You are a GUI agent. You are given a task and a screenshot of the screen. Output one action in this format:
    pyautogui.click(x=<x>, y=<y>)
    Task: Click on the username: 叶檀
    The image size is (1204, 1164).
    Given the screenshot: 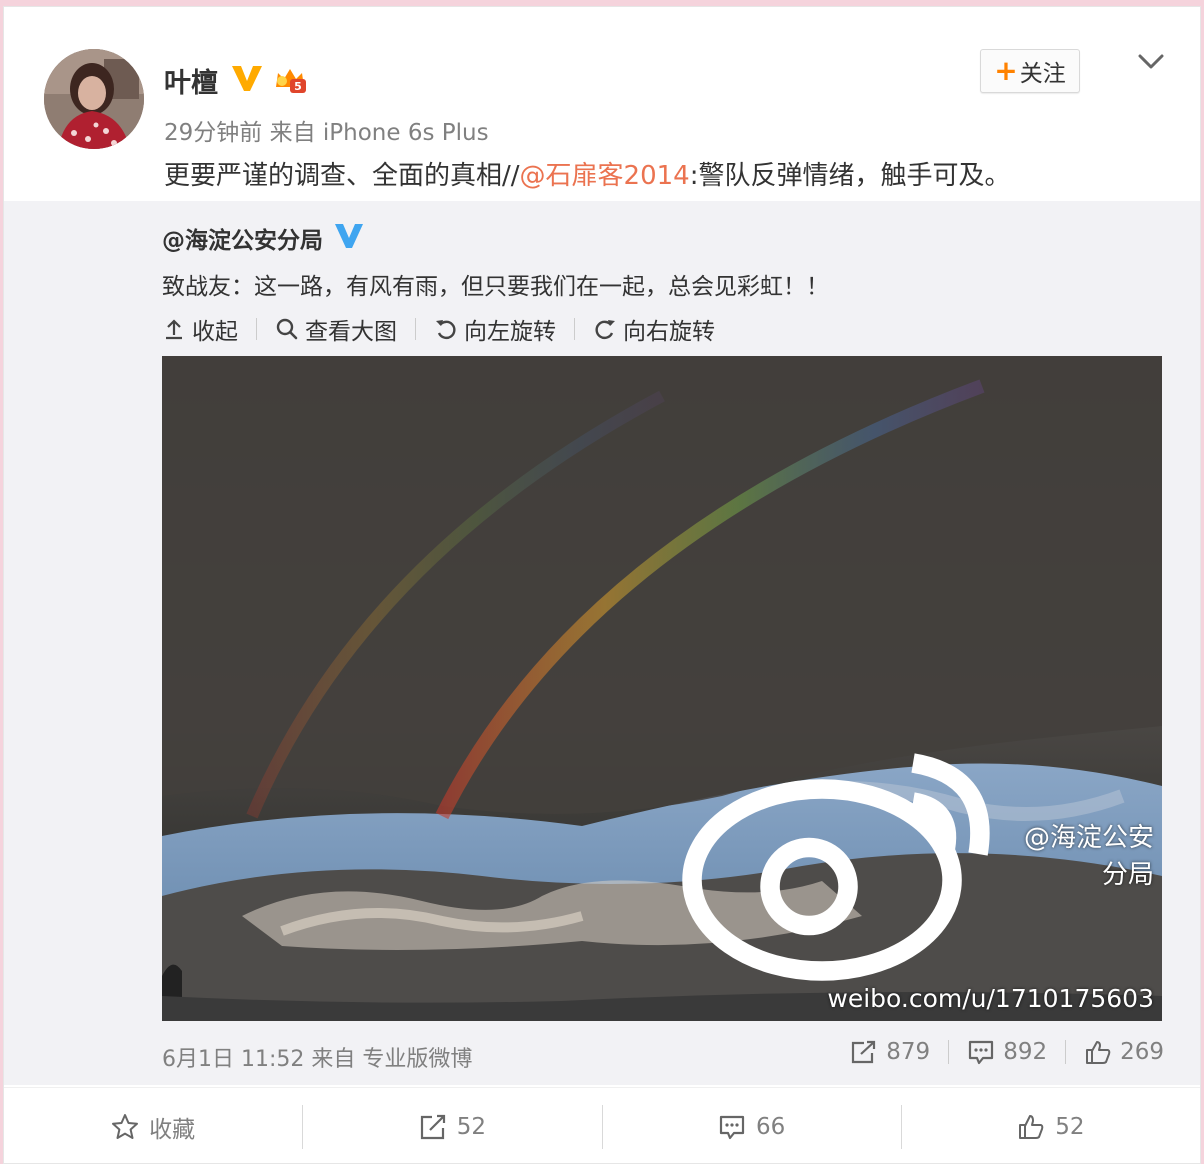 What is the action you would take?
    pyautogui.click(x=191, y=80)
    